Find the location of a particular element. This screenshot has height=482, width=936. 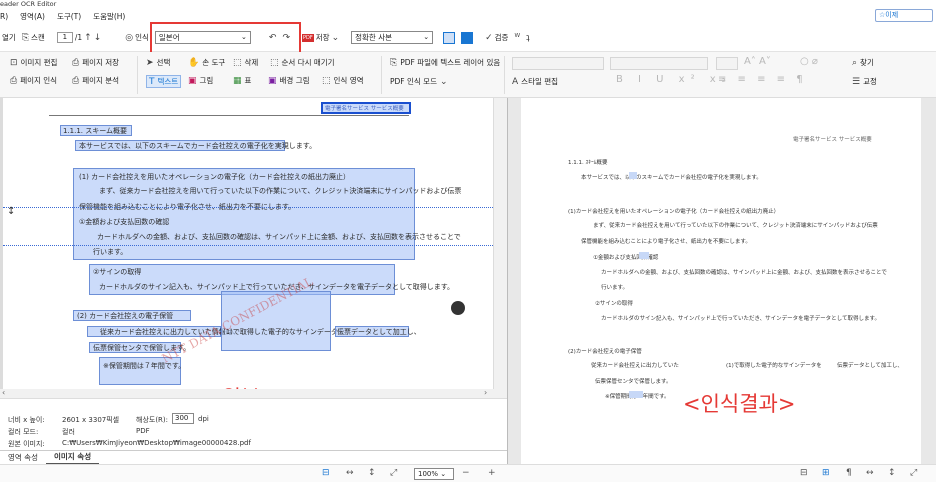

delete-label: 삭제 is located at coordinates (251, 62).